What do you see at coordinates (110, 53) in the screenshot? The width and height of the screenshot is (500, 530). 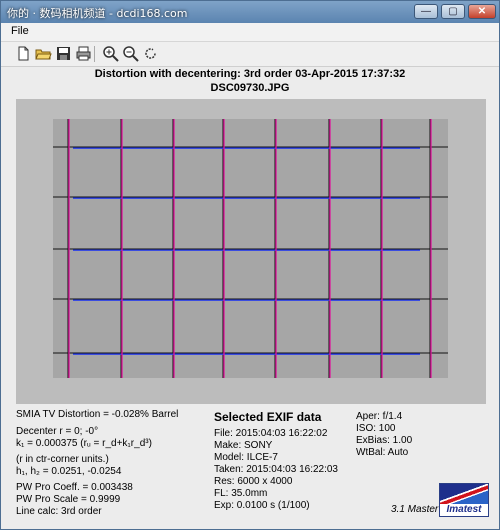 I see `zoom-in-icon` at bounding box center [110, 53].